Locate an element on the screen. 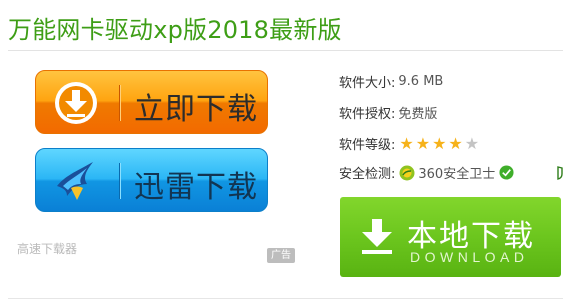 The width and height of the screenshot is (563, 300). size-label: 软件大小: is located at coordinates (367, 83).